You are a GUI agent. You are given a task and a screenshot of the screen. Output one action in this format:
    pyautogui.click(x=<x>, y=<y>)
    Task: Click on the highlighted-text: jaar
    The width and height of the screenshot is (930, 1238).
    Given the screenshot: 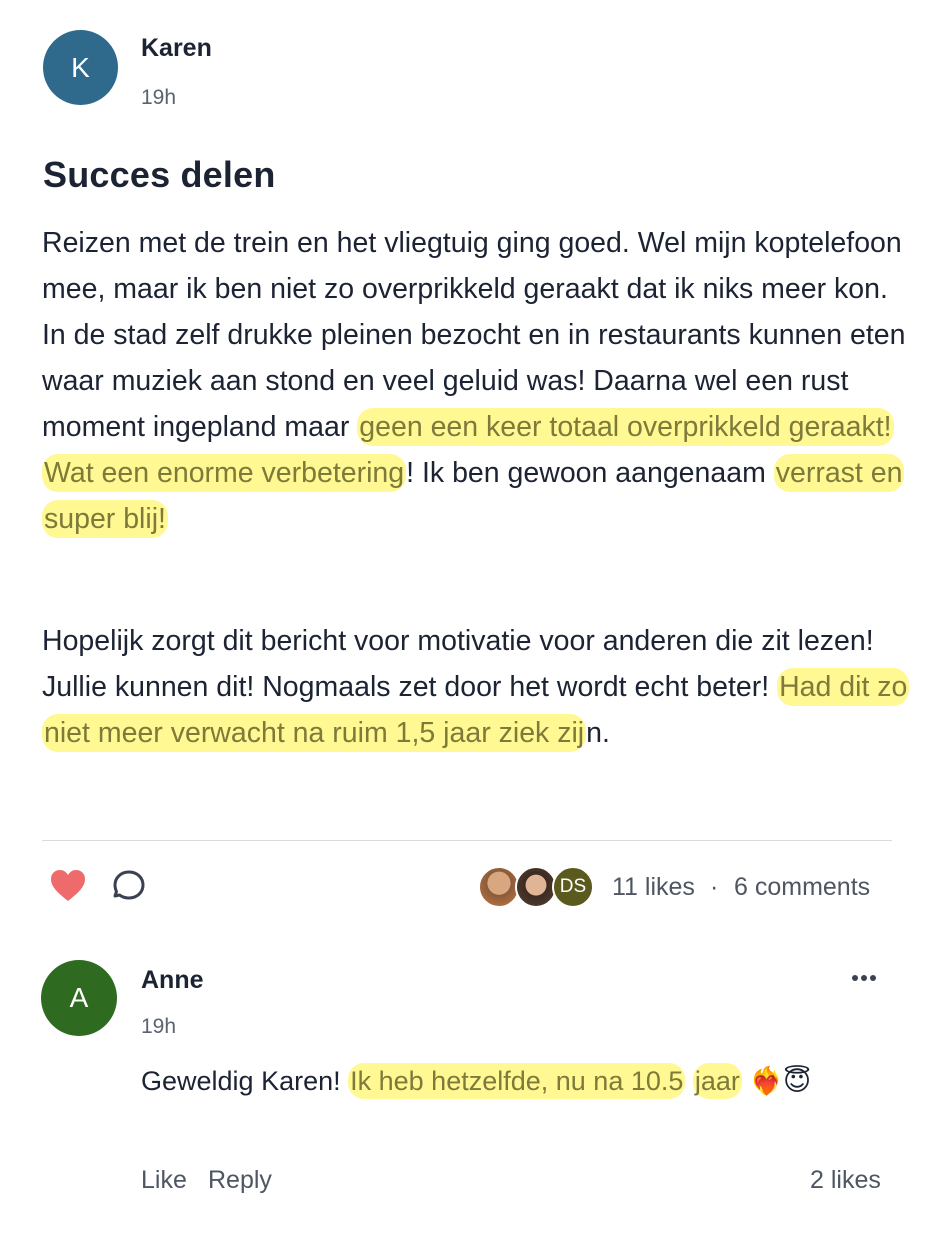 What is the action you would take?
    pyautogui.click(x=717, y=1081)
    